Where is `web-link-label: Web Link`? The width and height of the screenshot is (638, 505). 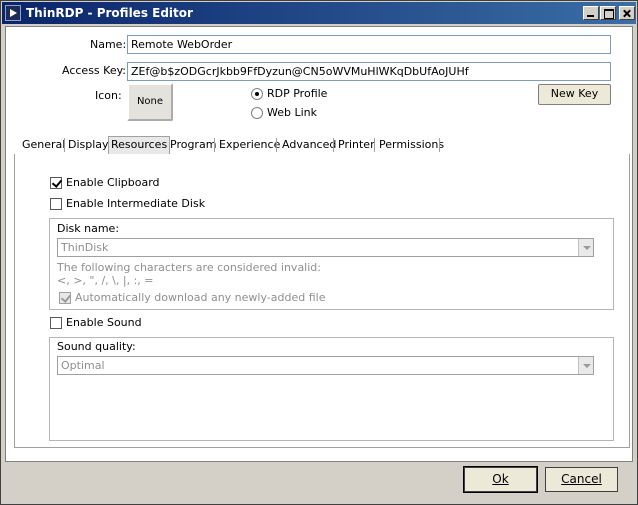
web-link-label: Web Link is located at coordinates (292, 112).